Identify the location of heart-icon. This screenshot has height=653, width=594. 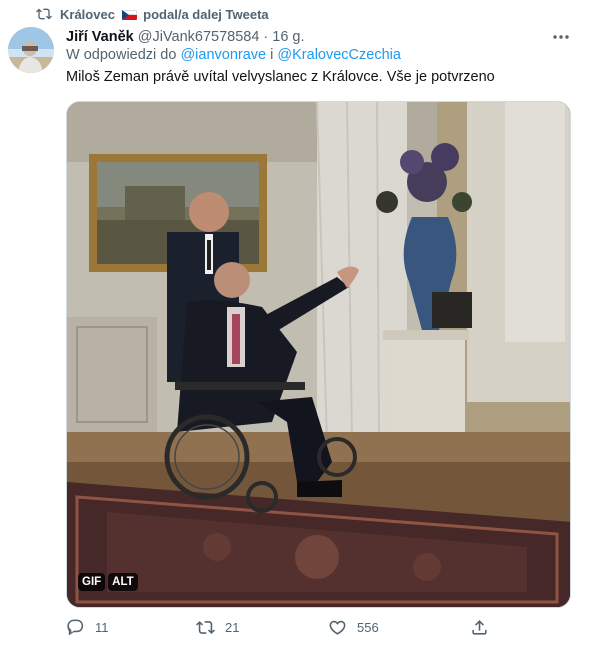
(337, 627).